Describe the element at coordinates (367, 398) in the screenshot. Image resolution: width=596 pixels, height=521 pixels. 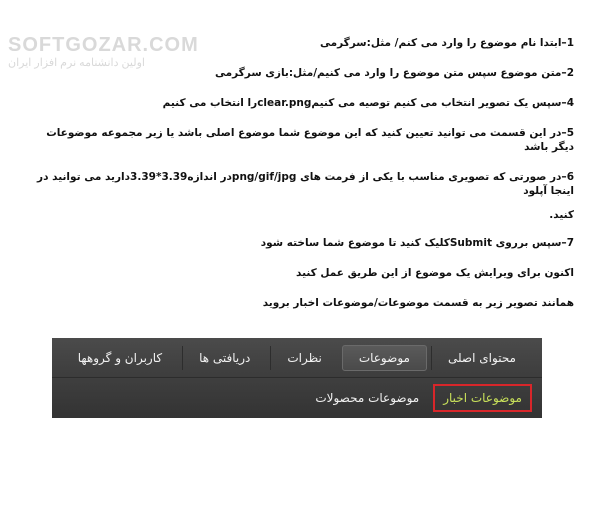
I see `subnav-product-topics: موضوعات محصولات` at that location.